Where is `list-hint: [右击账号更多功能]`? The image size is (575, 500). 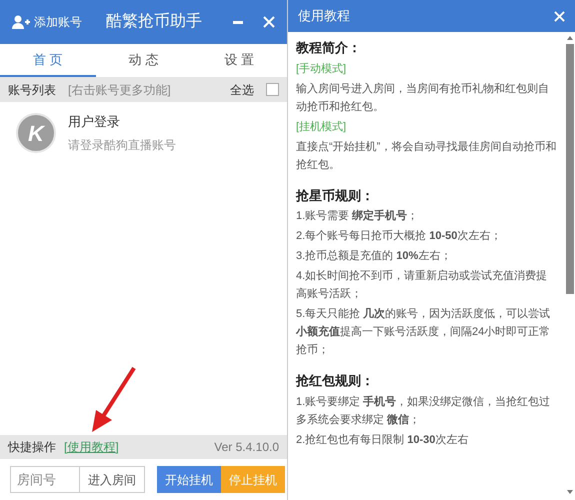
list-hint: [右击账号更多功能] is located at coordinates (119, 90).